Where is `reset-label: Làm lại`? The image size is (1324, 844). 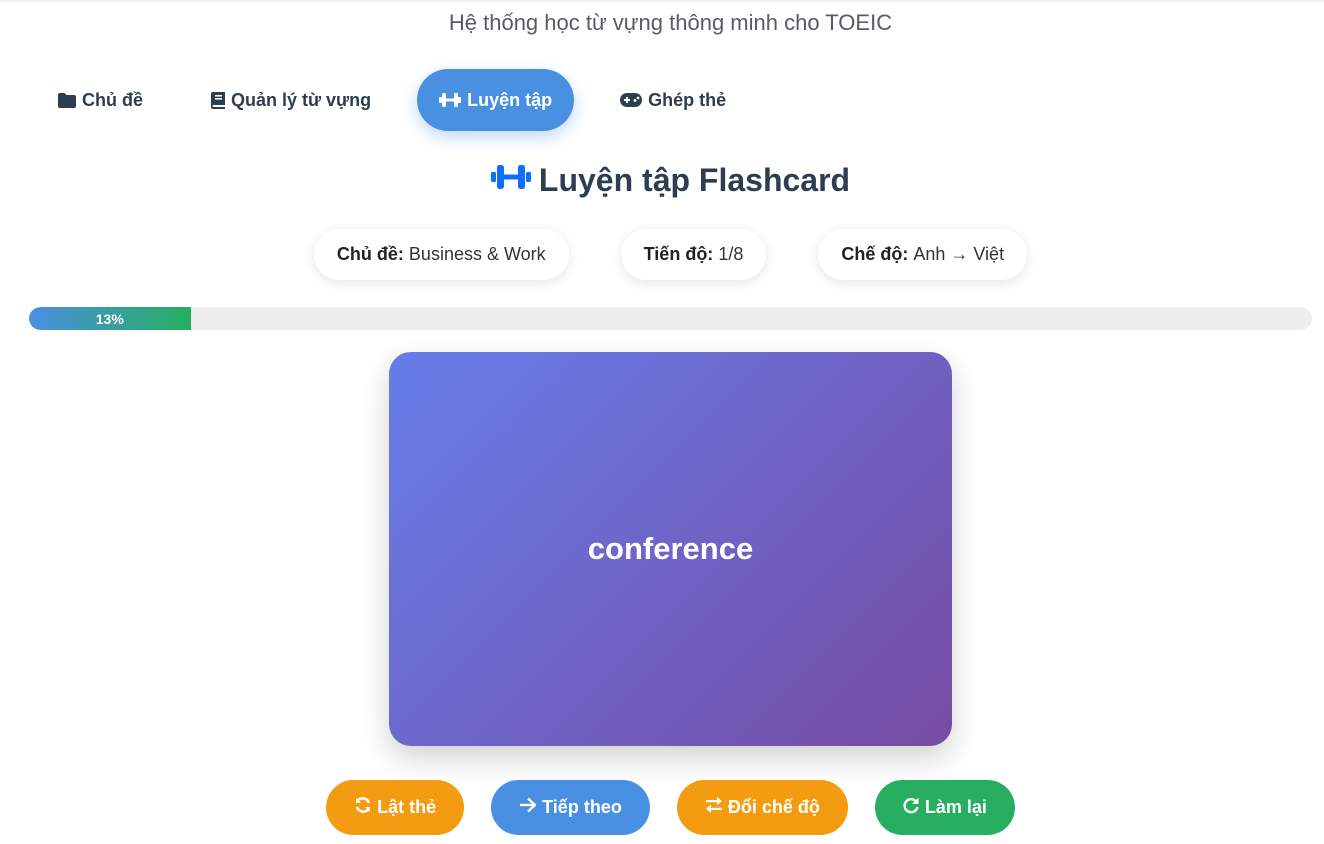
reset-label: Làm lại is located at coordinates (955, 807).